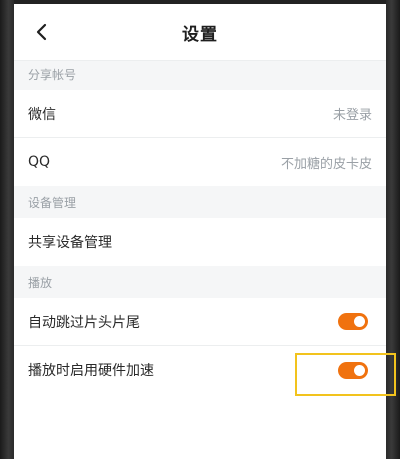 The width and height of the screenshot is (400, 459). What do you see at coordinates (91, 371) in the screenshot?
I see `row-label: 播放时启用硬件加速` at bounding box center [91, 371].